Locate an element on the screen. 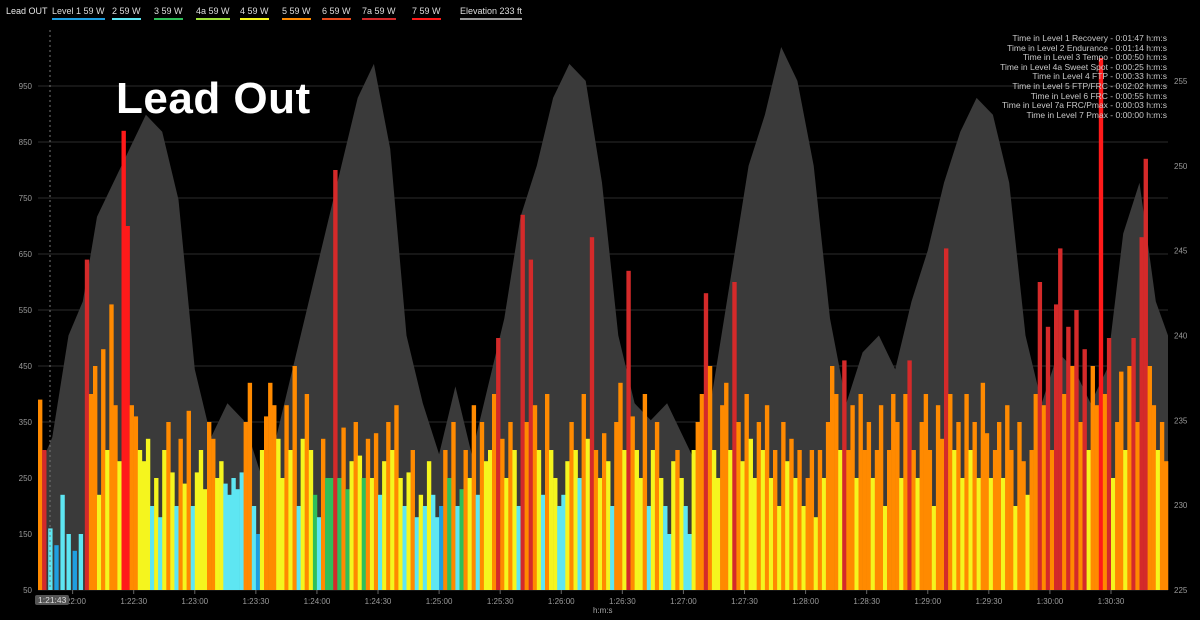 The height and width of the screenshot is (620, 1200). legend-item: 2 59 W is located at coordinates (126, 13).